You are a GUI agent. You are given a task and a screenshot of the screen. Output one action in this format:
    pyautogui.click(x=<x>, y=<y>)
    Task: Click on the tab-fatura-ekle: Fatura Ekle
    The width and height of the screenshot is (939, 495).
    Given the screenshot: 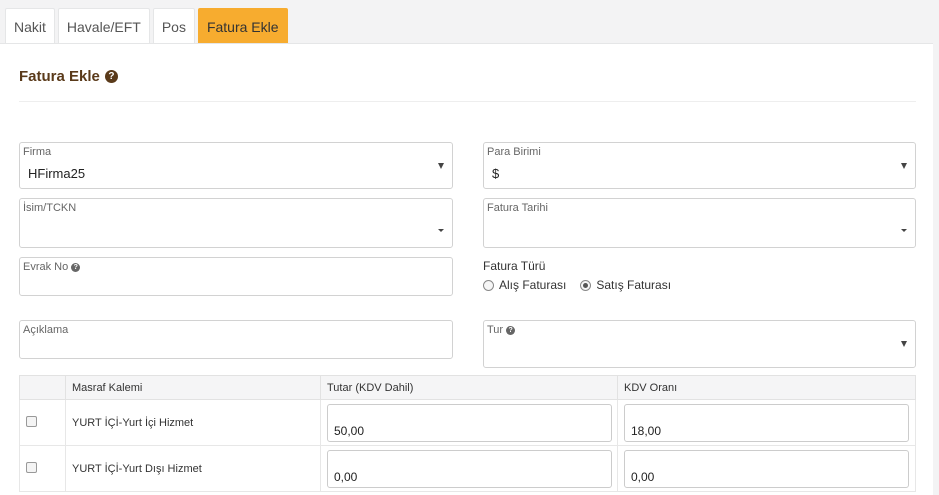 What is the action you would take?
    pyautogui.click(x=242, y=26)
    